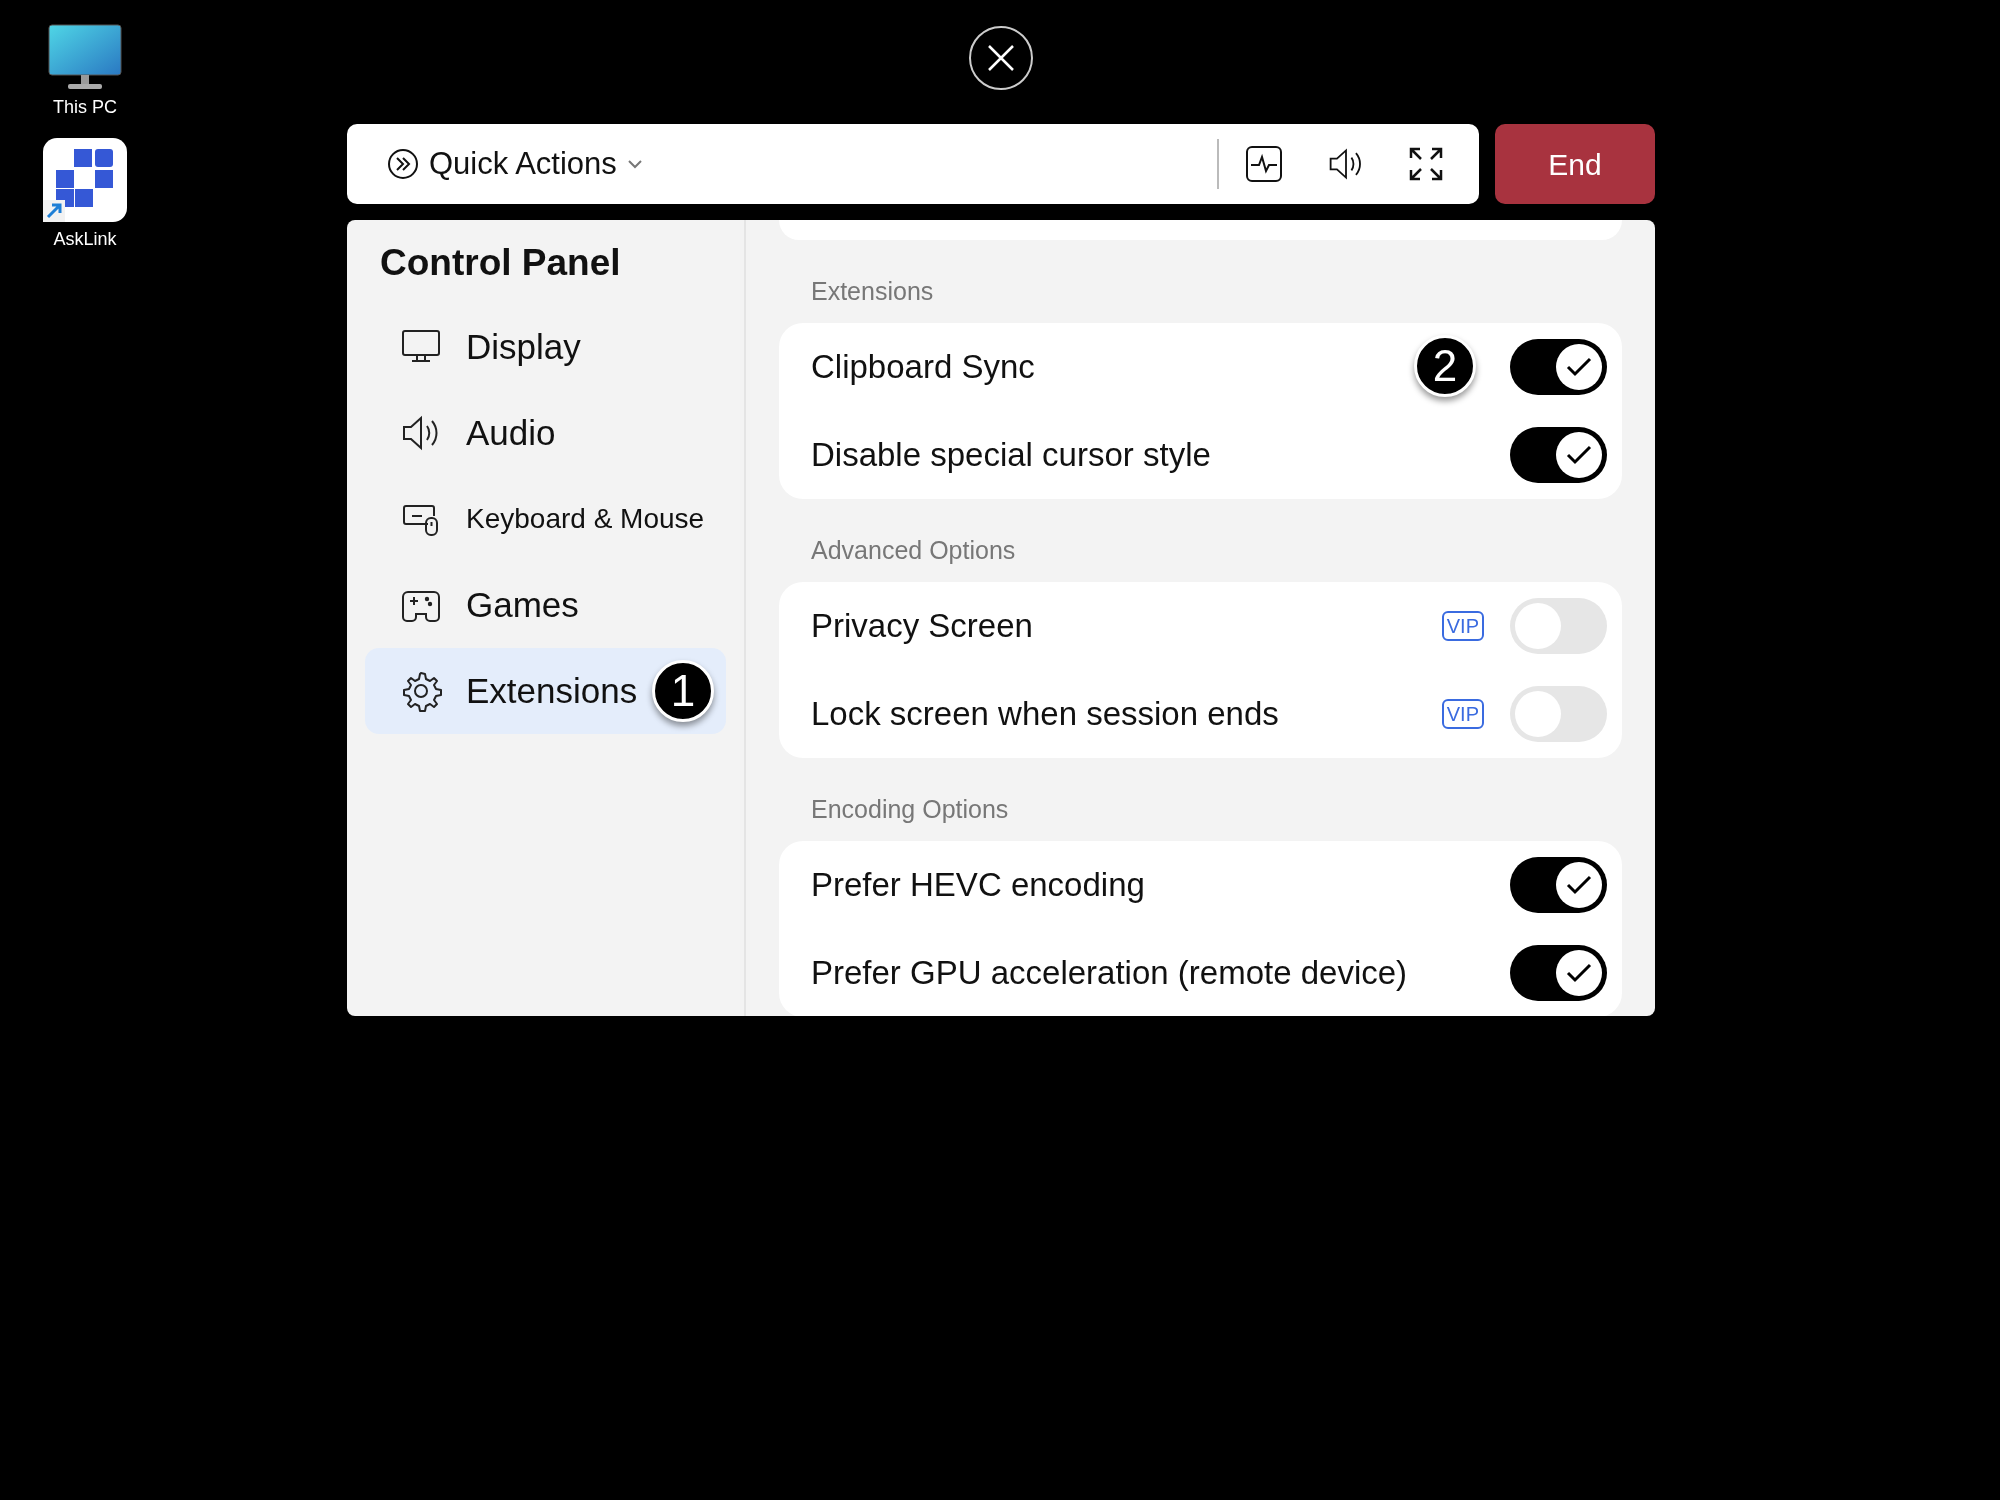 This screenshot has width=2000, height=1500. I want to click on gear-icon, so click(421, 691).